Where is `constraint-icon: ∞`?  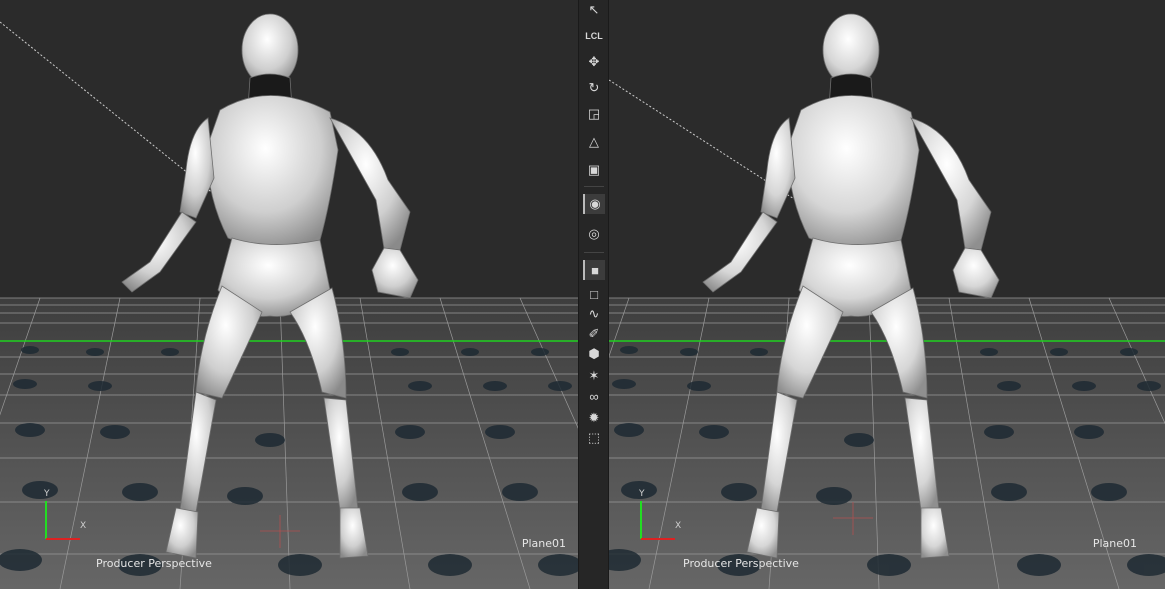 constraint-icon: ∞ is located at coordinates (594, 396).